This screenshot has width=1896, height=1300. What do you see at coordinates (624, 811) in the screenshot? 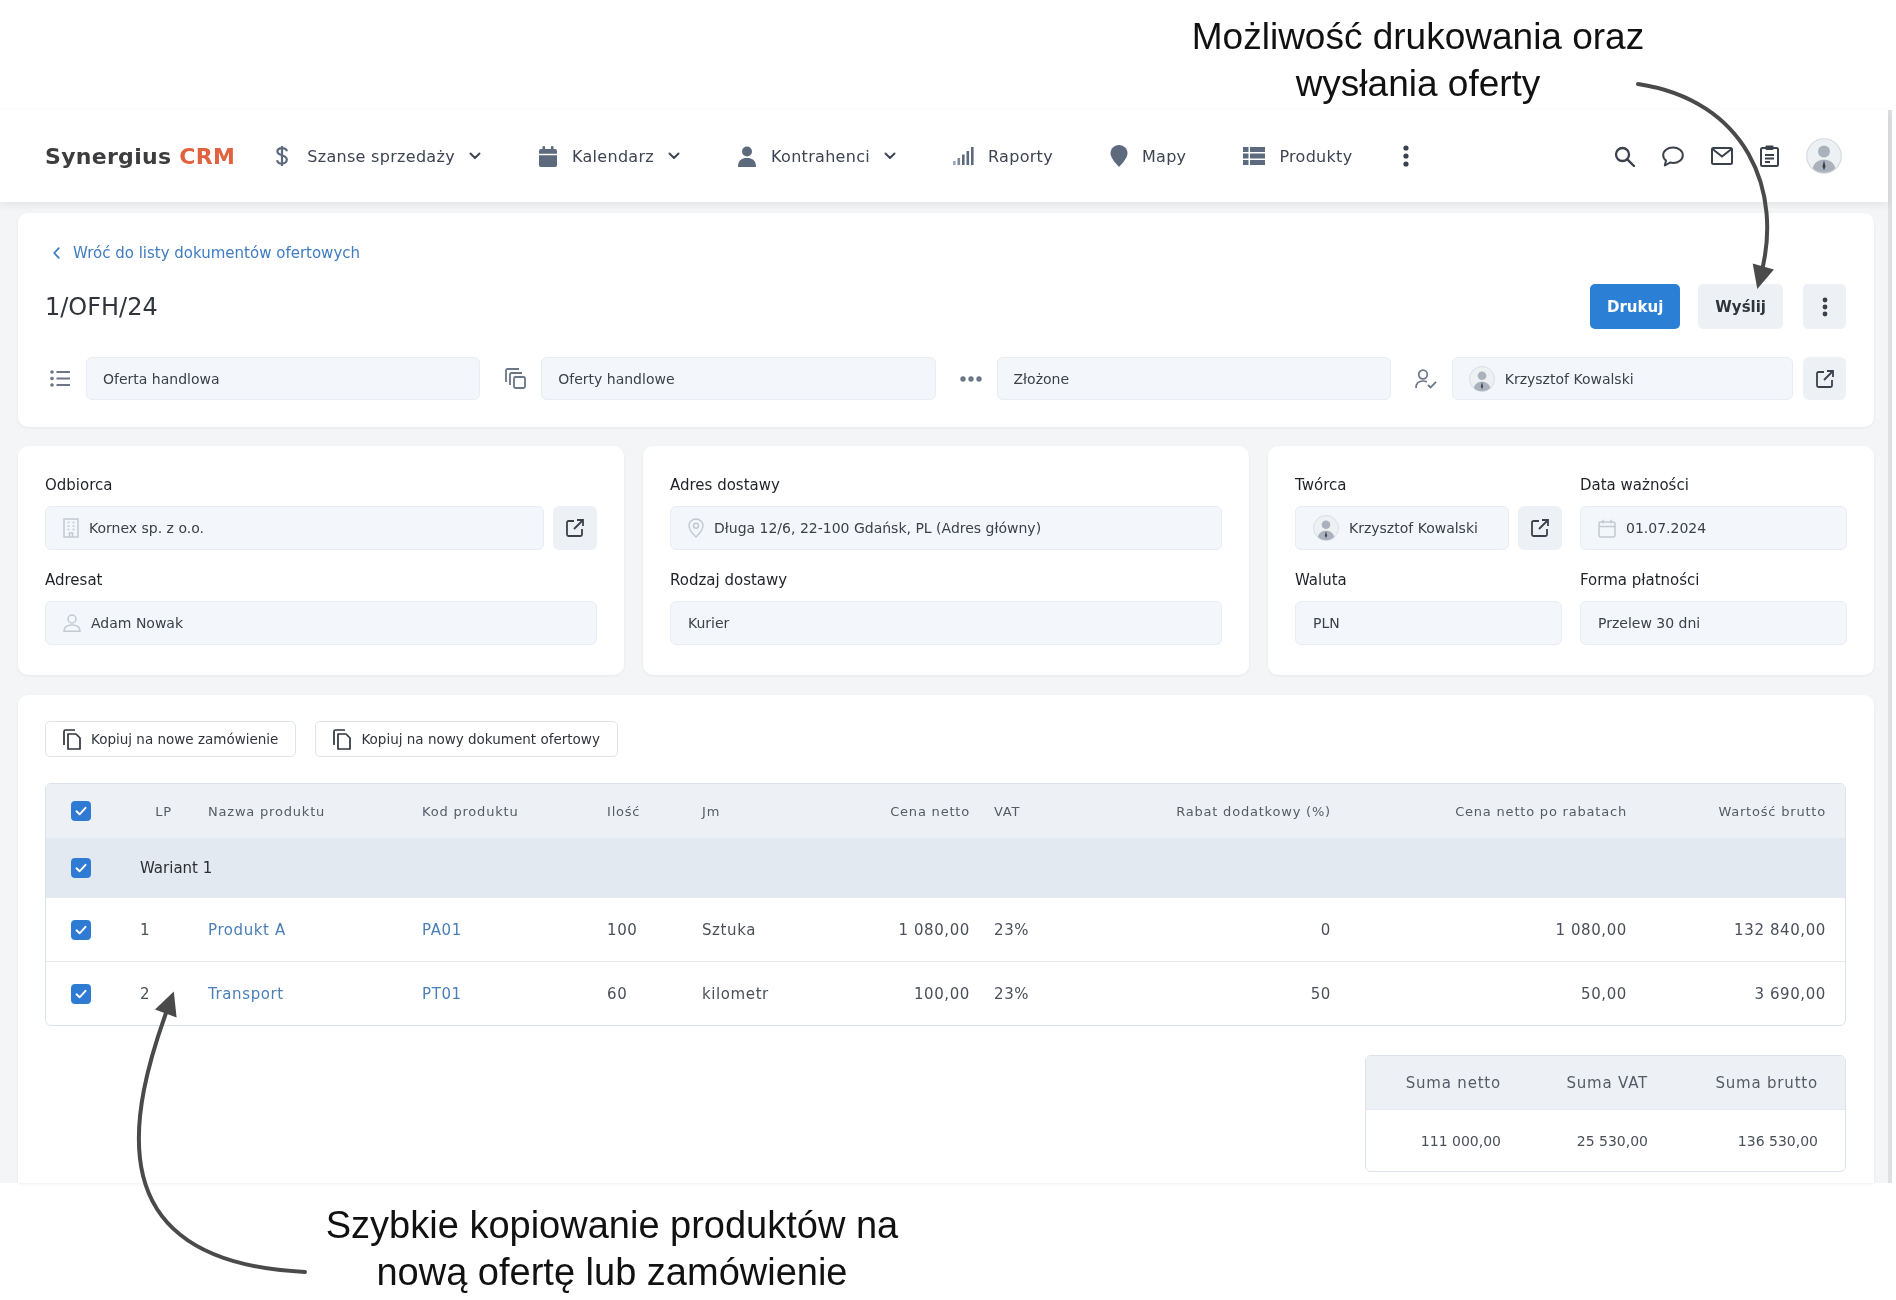
I see `column-header: Ilość` at bounding box center [624, 811].